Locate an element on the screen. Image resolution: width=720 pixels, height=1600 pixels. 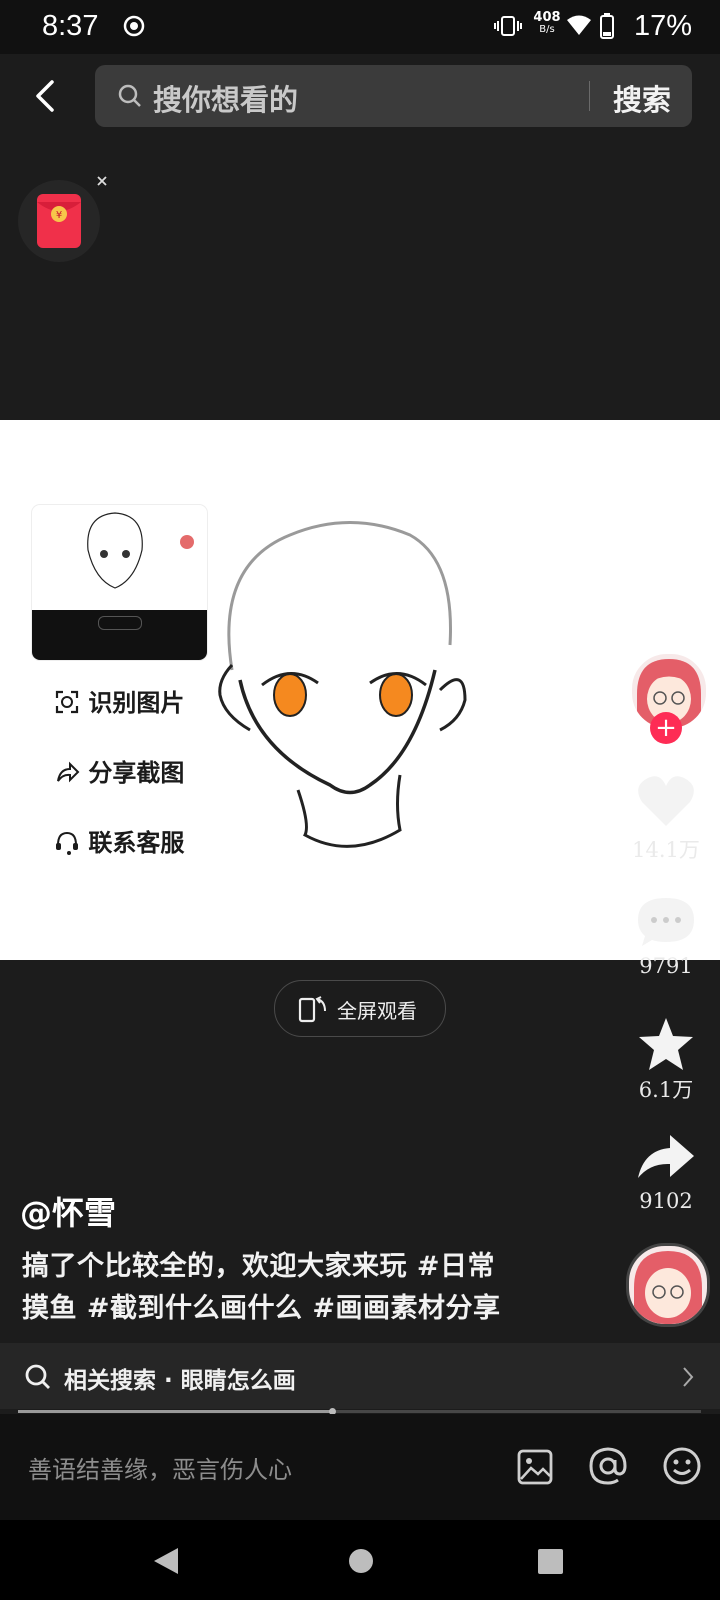
identify-image-label: 识别图片 is located at coordinates (136, 703).